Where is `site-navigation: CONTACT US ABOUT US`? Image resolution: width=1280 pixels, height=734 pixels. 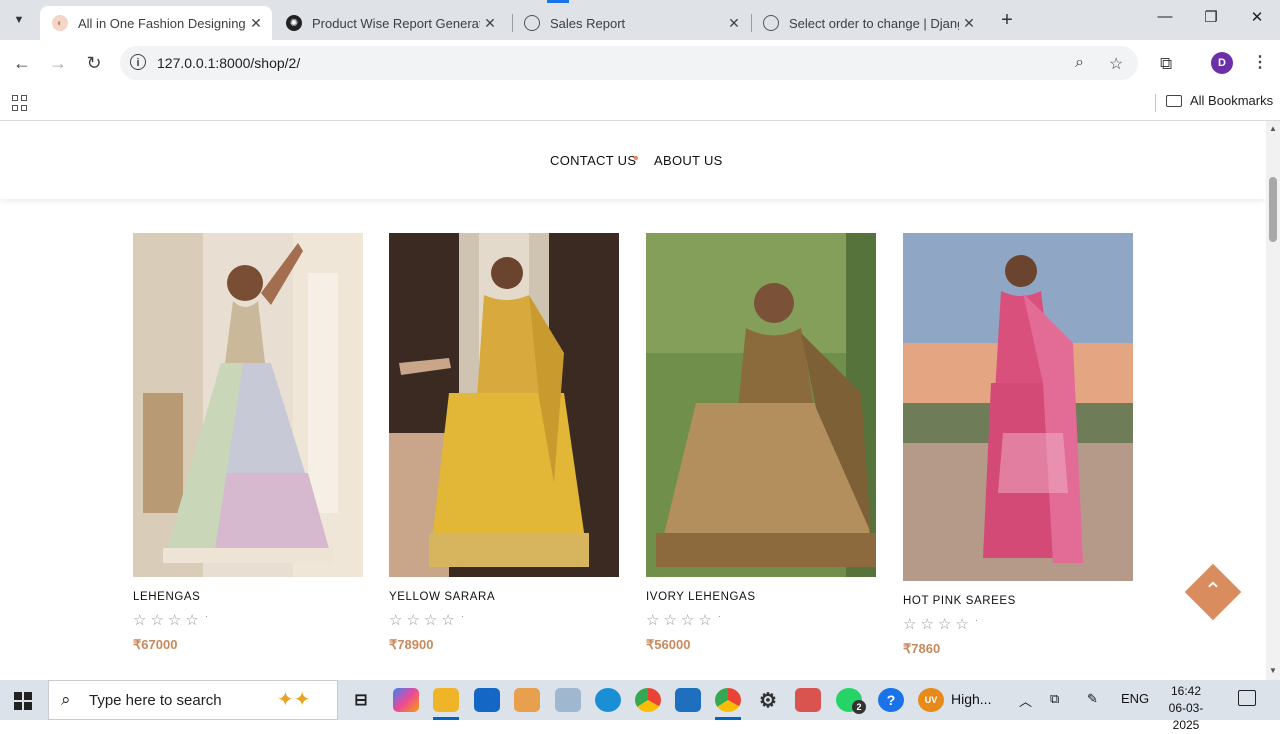
site-navigation: CONTACT US ABOUT US is located at coordinates (633, 160).